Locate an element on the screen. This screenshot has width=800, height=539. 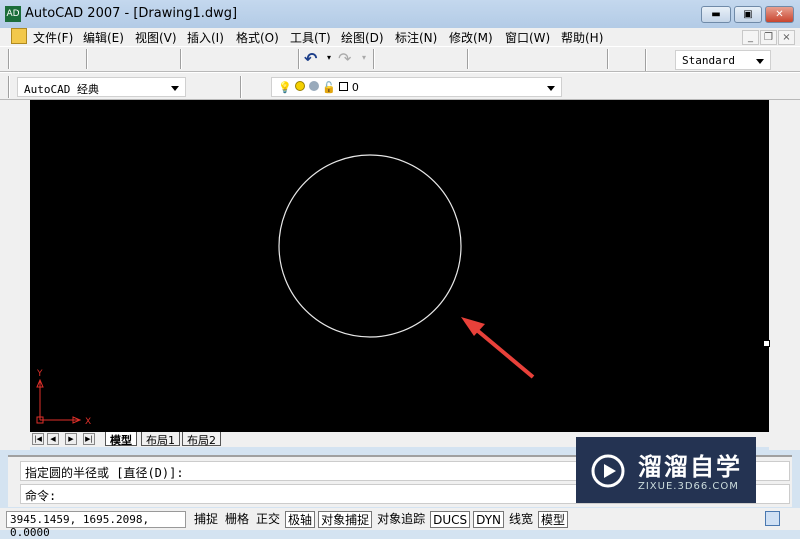
status-toggle-6: DUCS is located at coordinates (450, 519).